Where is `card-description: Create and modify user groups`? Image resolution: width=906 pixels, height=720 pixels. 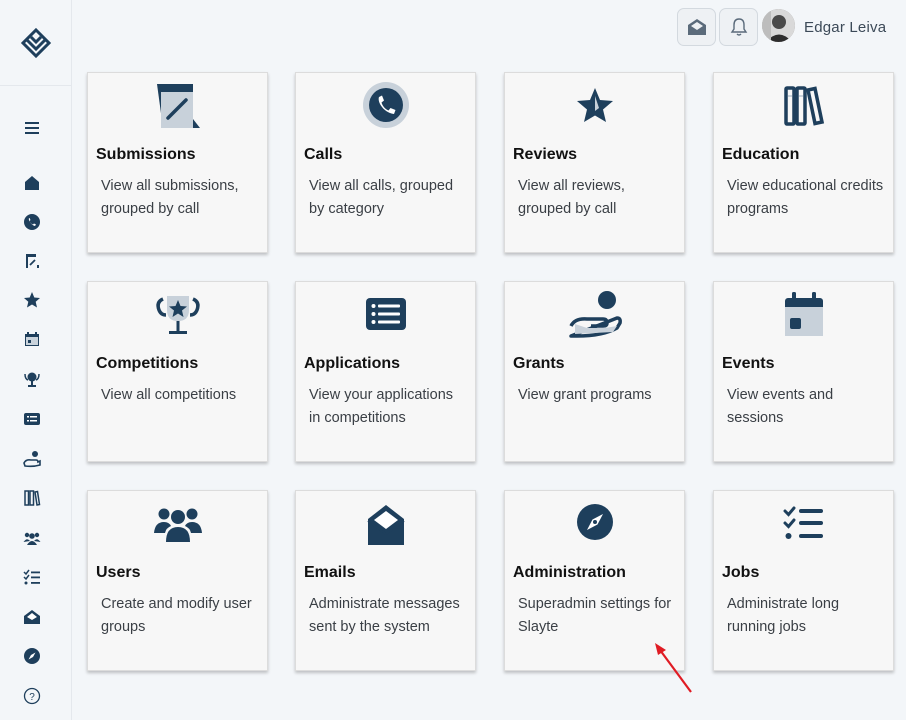
card-description: Create and modify user groups is located at coordinates (176, 615).